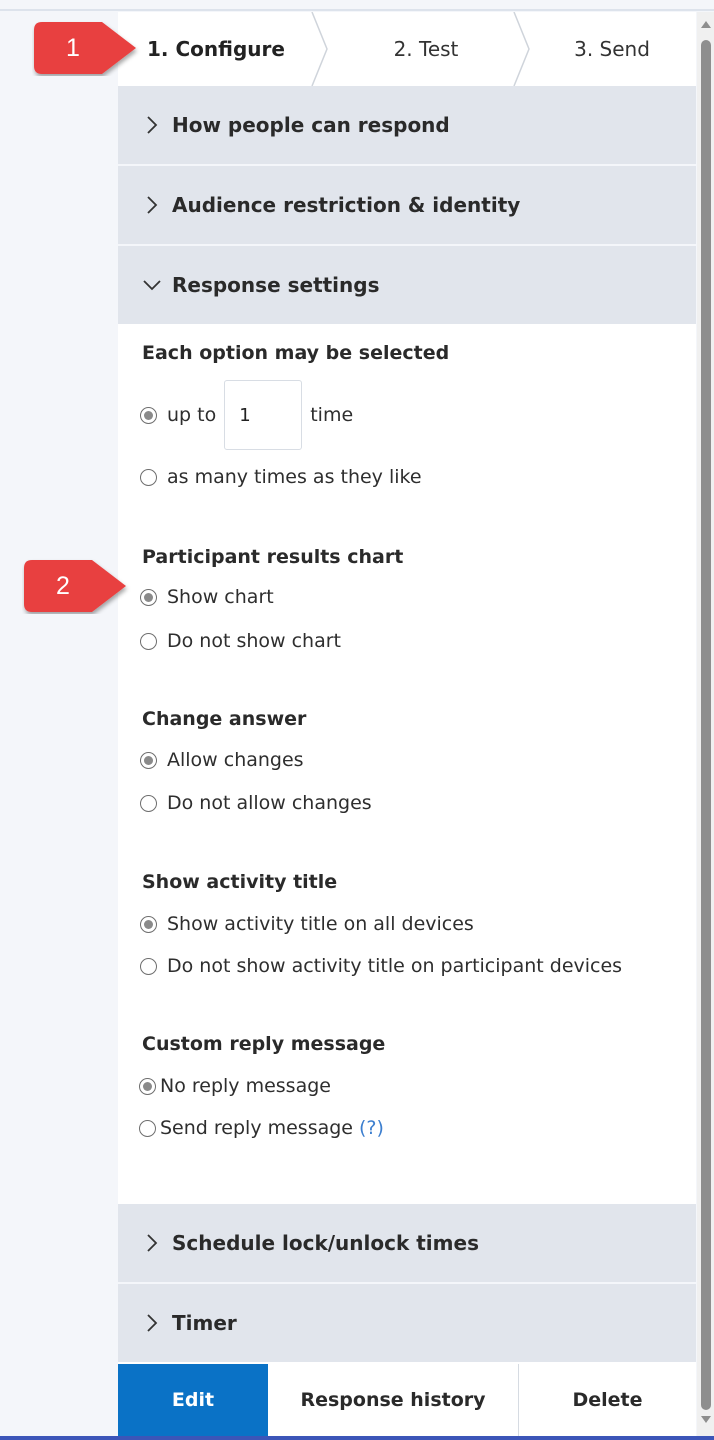  I want to click on allow-changes-label: Allow changes, so click(235, 760).